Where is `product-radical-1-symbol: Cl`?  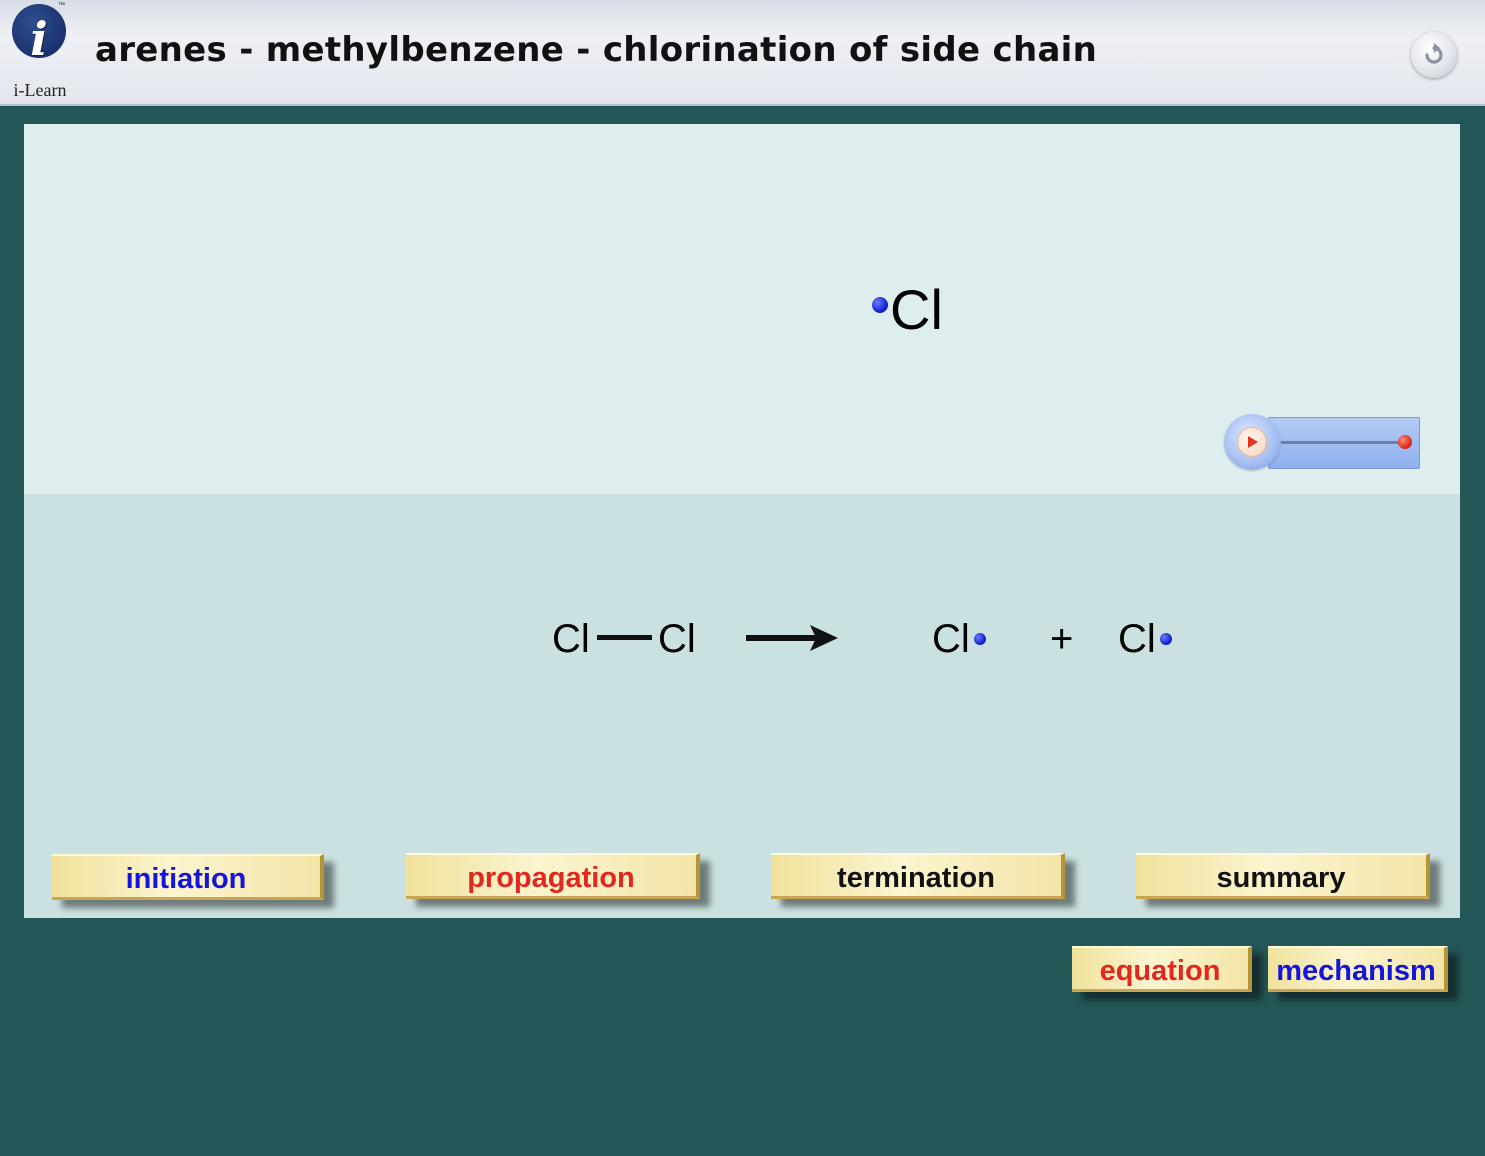
product-radical-1-symbol: Cl is located at coordinates (951, 639).